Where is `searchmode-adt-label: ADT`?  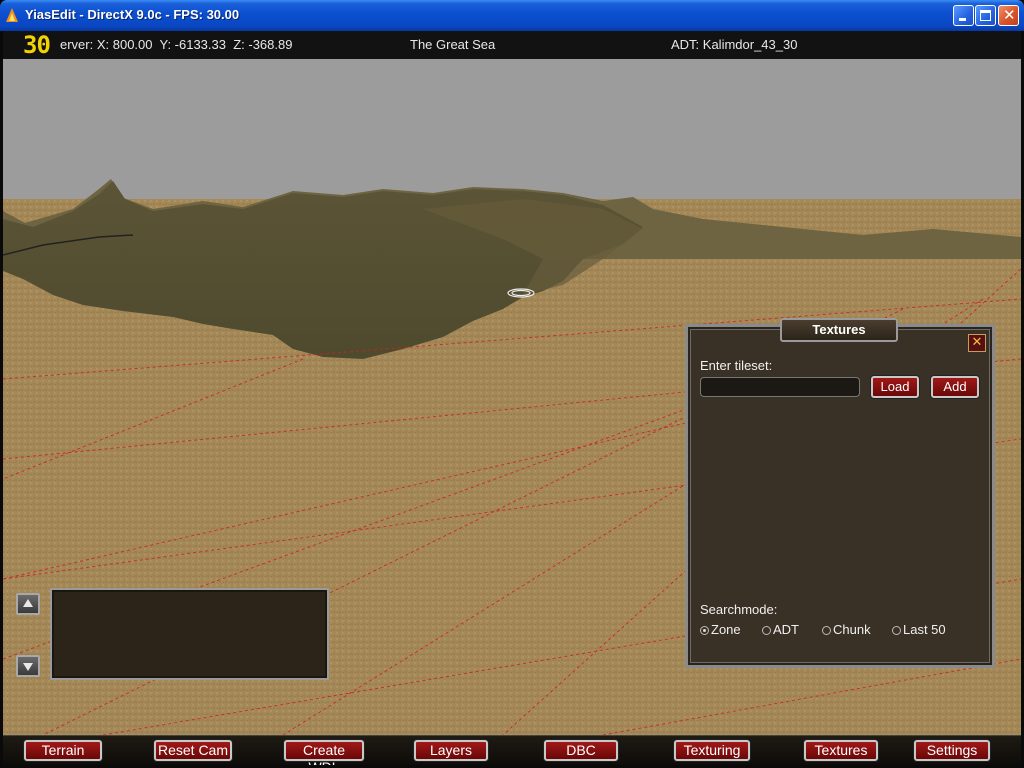 searchmode-adt-label: ADT is located at coordinates (786, 629).